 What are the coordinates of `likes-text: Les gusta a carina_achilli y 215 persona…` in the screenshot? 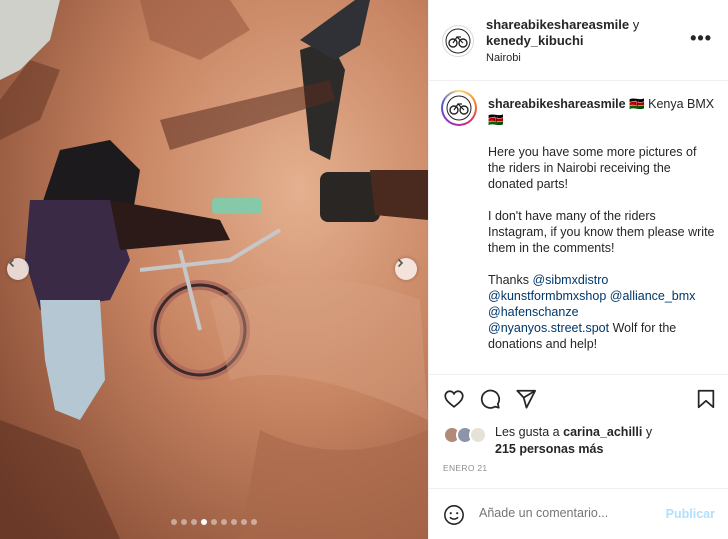 It's located at (573, 441).